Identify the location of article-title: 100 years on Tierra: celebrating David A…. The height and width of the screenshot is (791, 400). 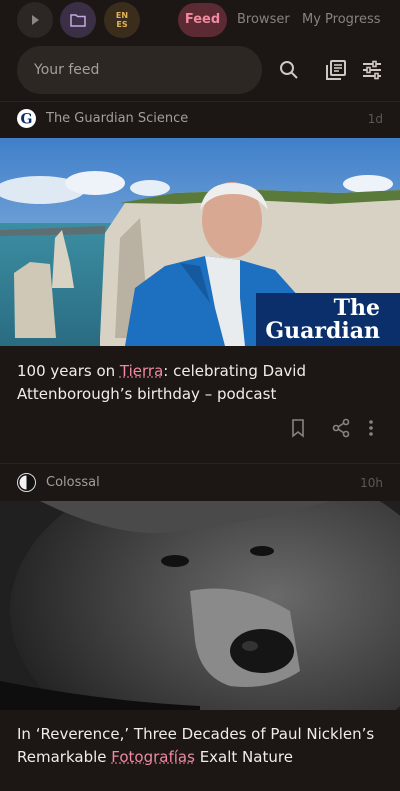
(202, 383).